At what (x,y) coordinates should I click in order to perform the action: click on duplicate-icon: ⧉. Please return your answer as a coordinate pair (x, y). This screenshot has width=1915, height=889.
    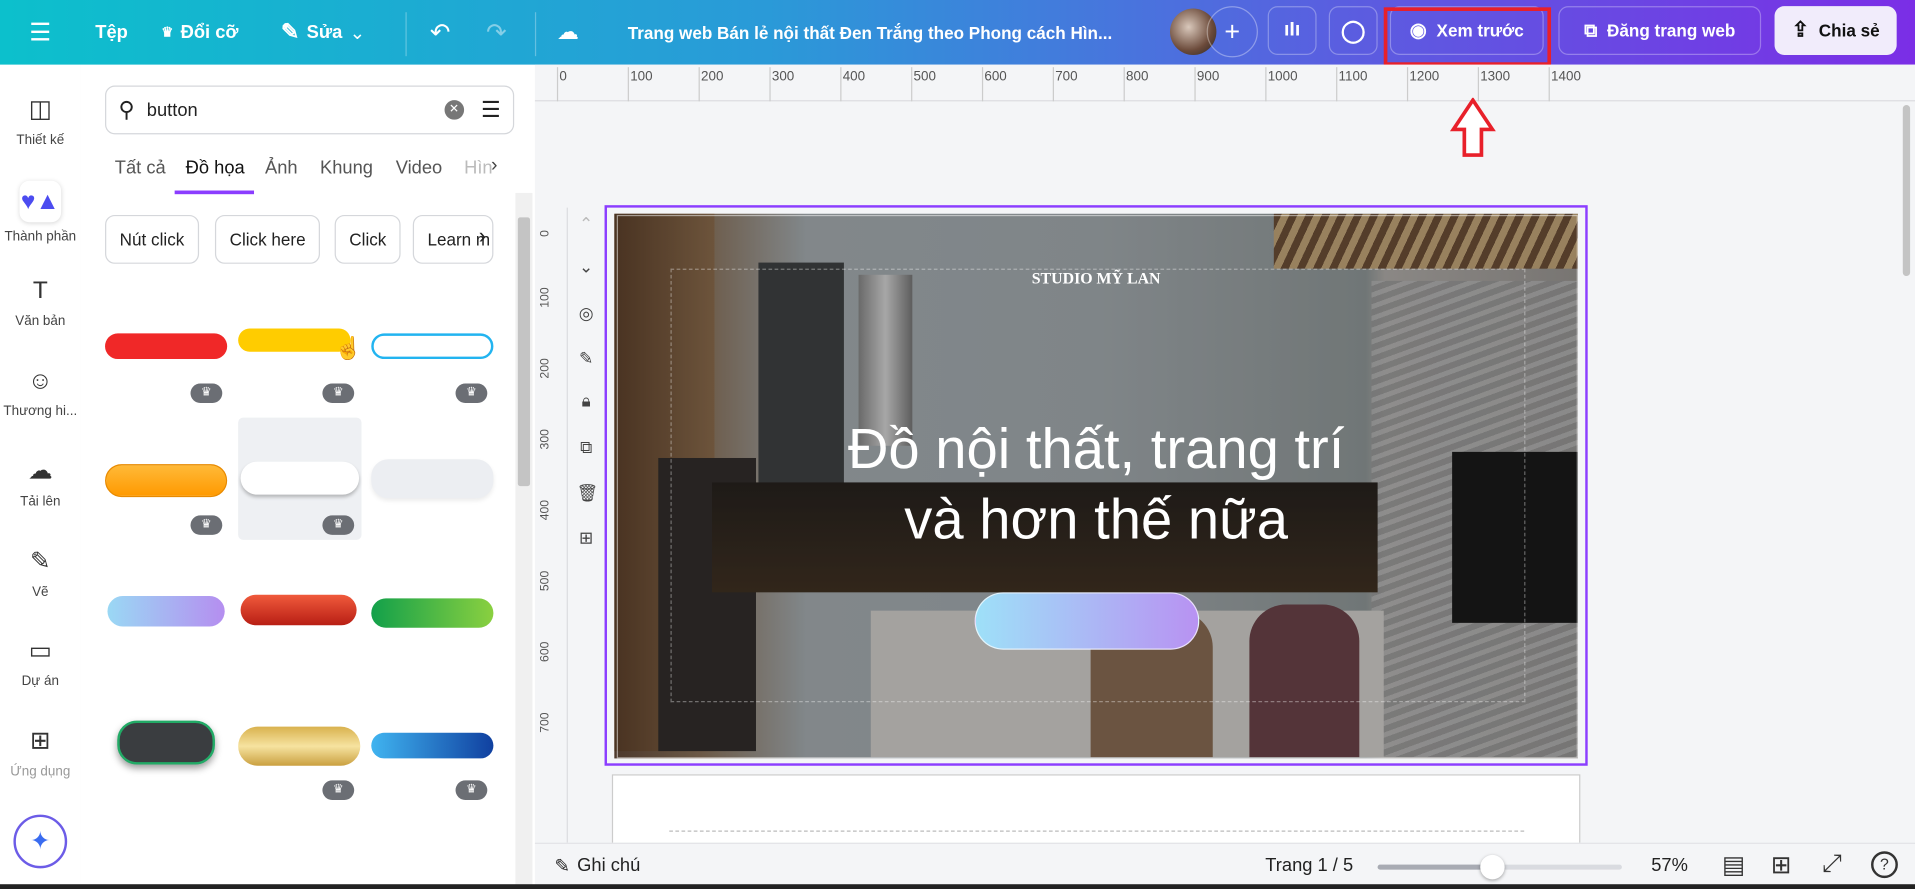
    Looking at the image, I should click on (586, 447).